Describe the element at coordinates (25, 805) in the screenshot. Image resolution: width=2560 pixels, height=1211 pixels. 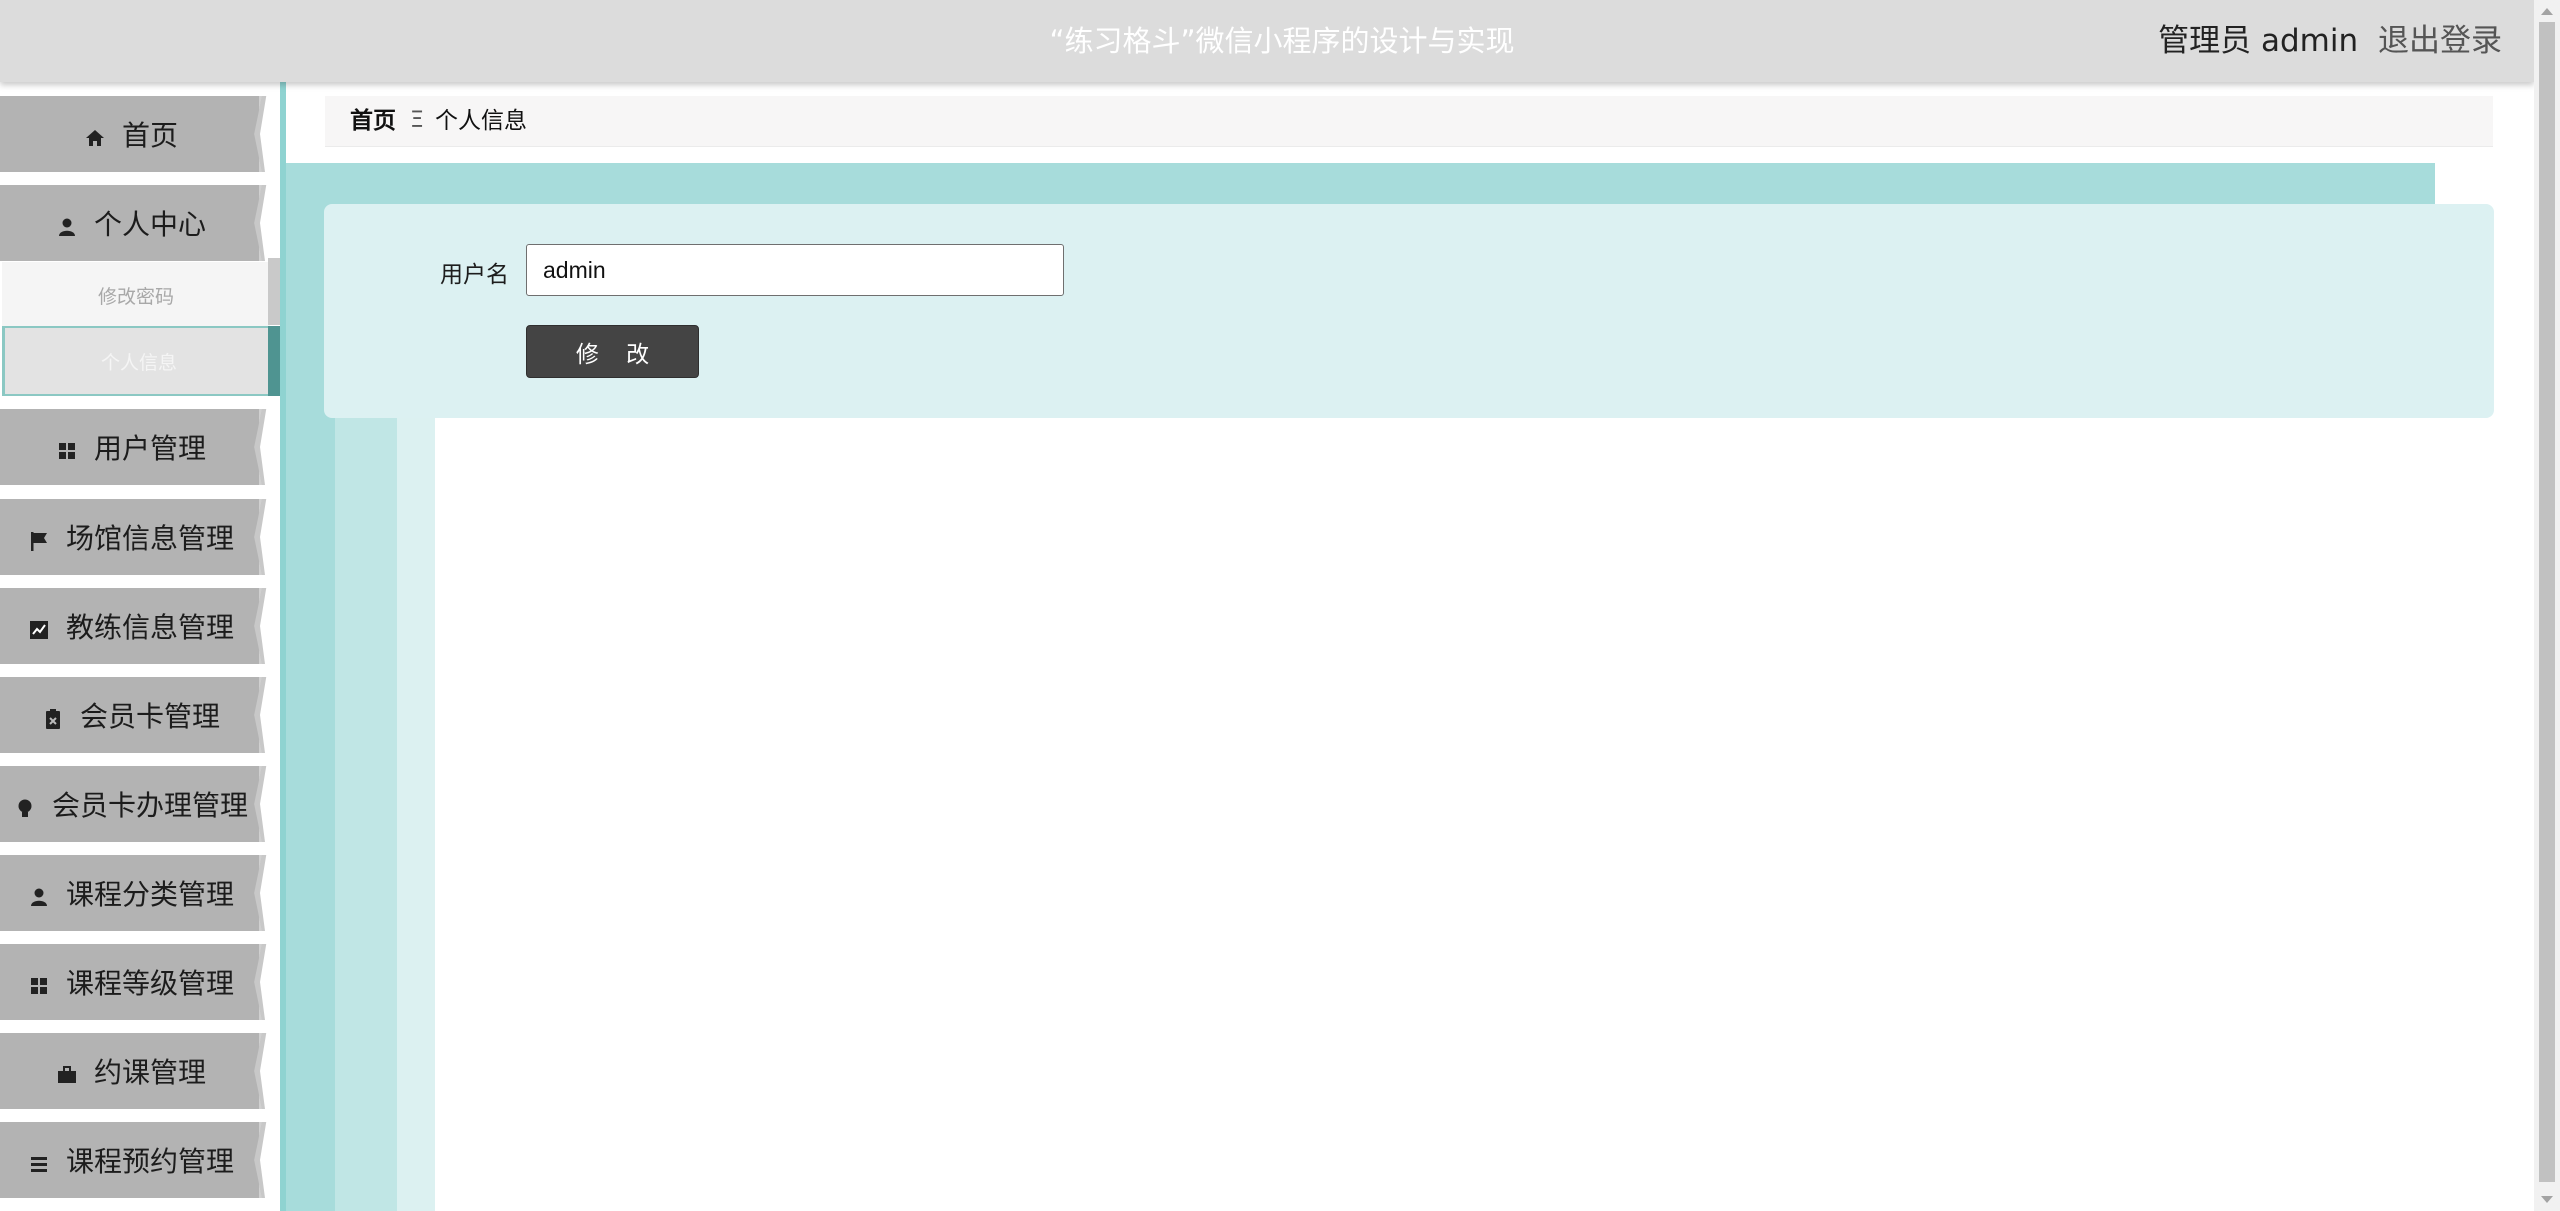
I see `bulb-icon` at that location.